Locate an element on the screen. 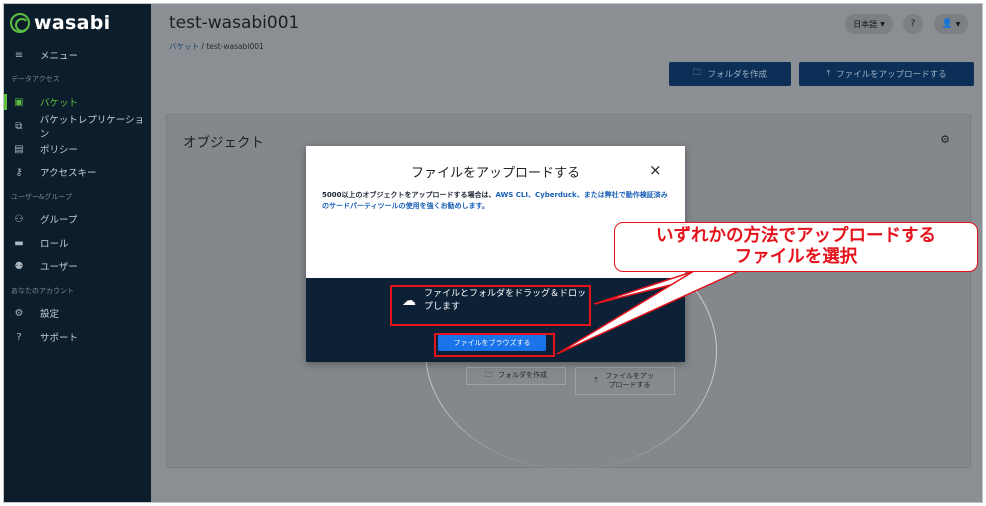 The height and width of the screenshot is (506, 986). annotation-line-2: ファイルを選択 is located at coordinates (796, 257).